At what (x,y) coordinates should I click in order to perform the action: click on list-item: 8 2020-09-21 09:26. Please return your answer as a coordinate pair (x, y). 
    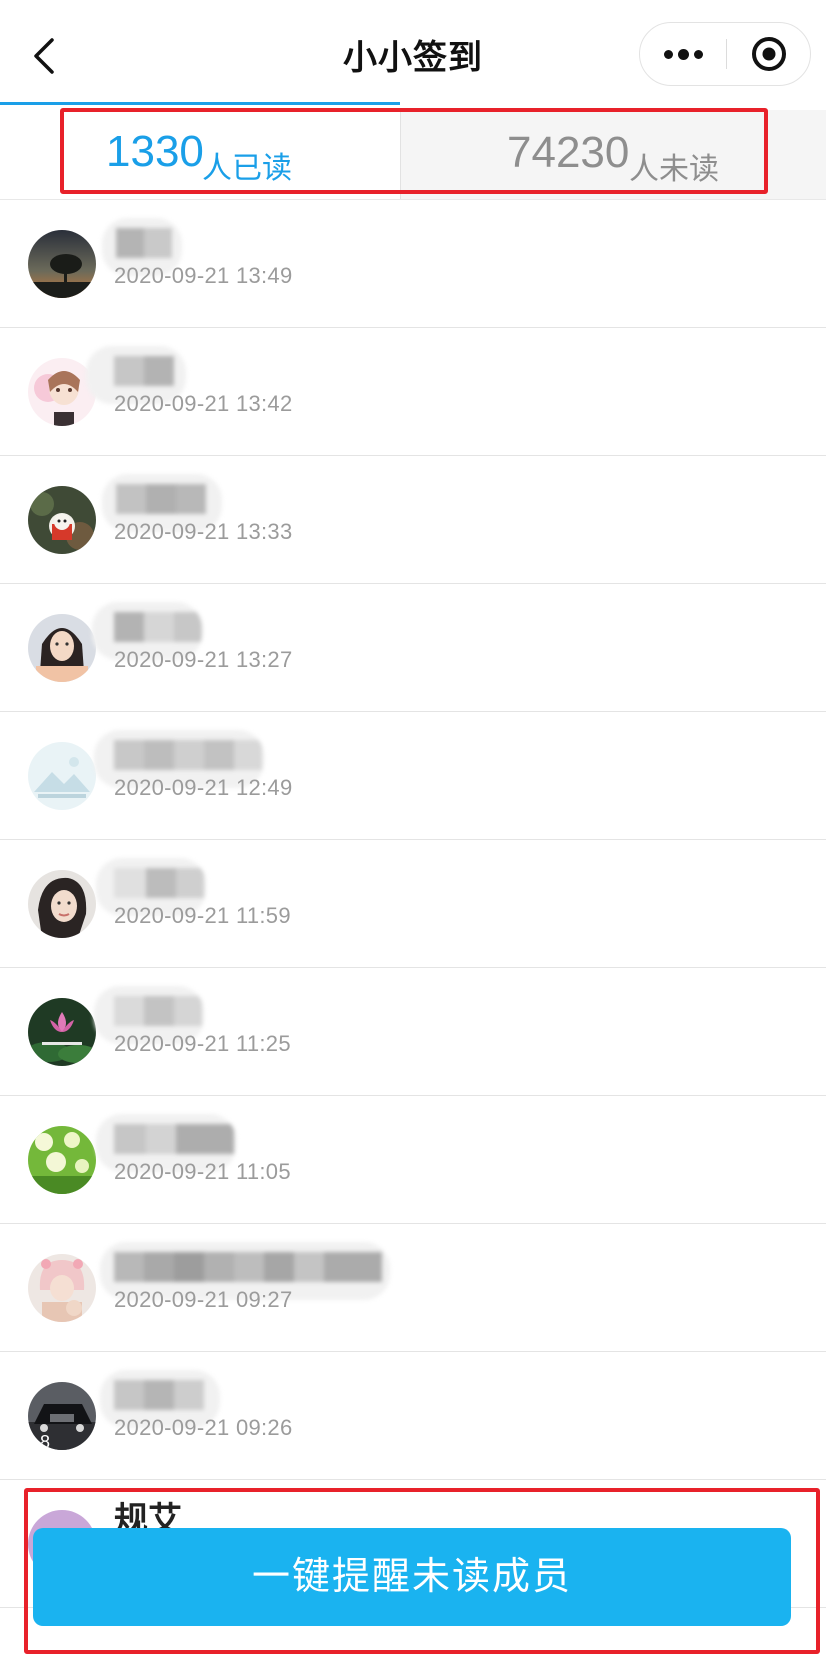
    Looking at the image, I should click on (413, 1416).